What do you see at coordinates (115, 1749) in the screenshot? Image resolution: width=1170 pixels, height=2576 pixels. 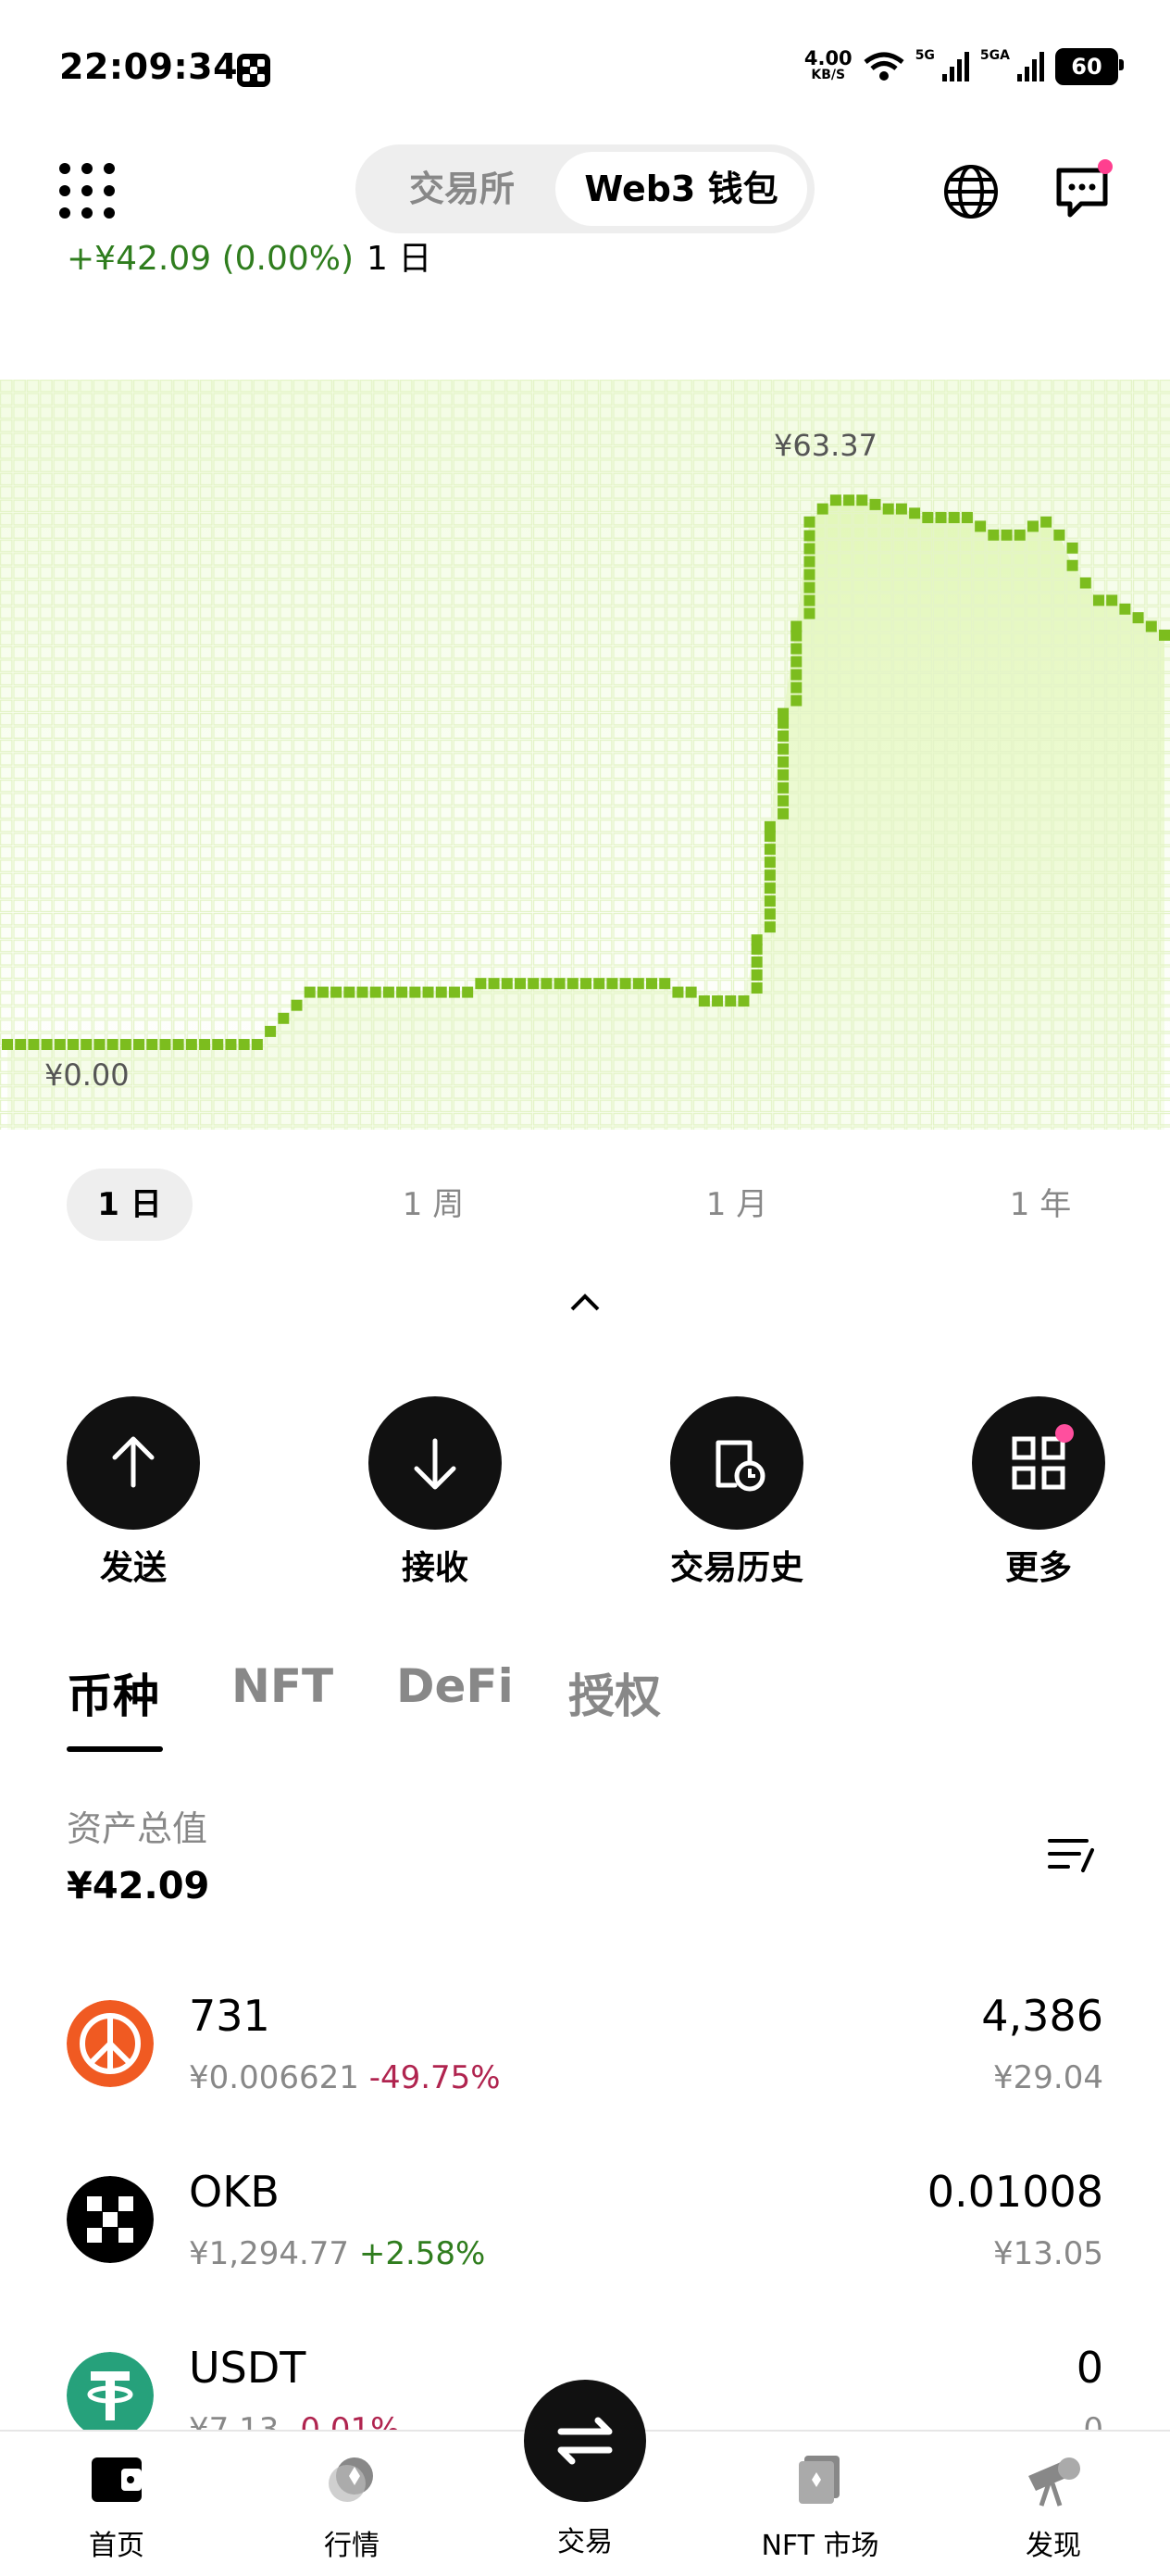 I see `active-tab-indicator` at bounding box center [115, 1749].